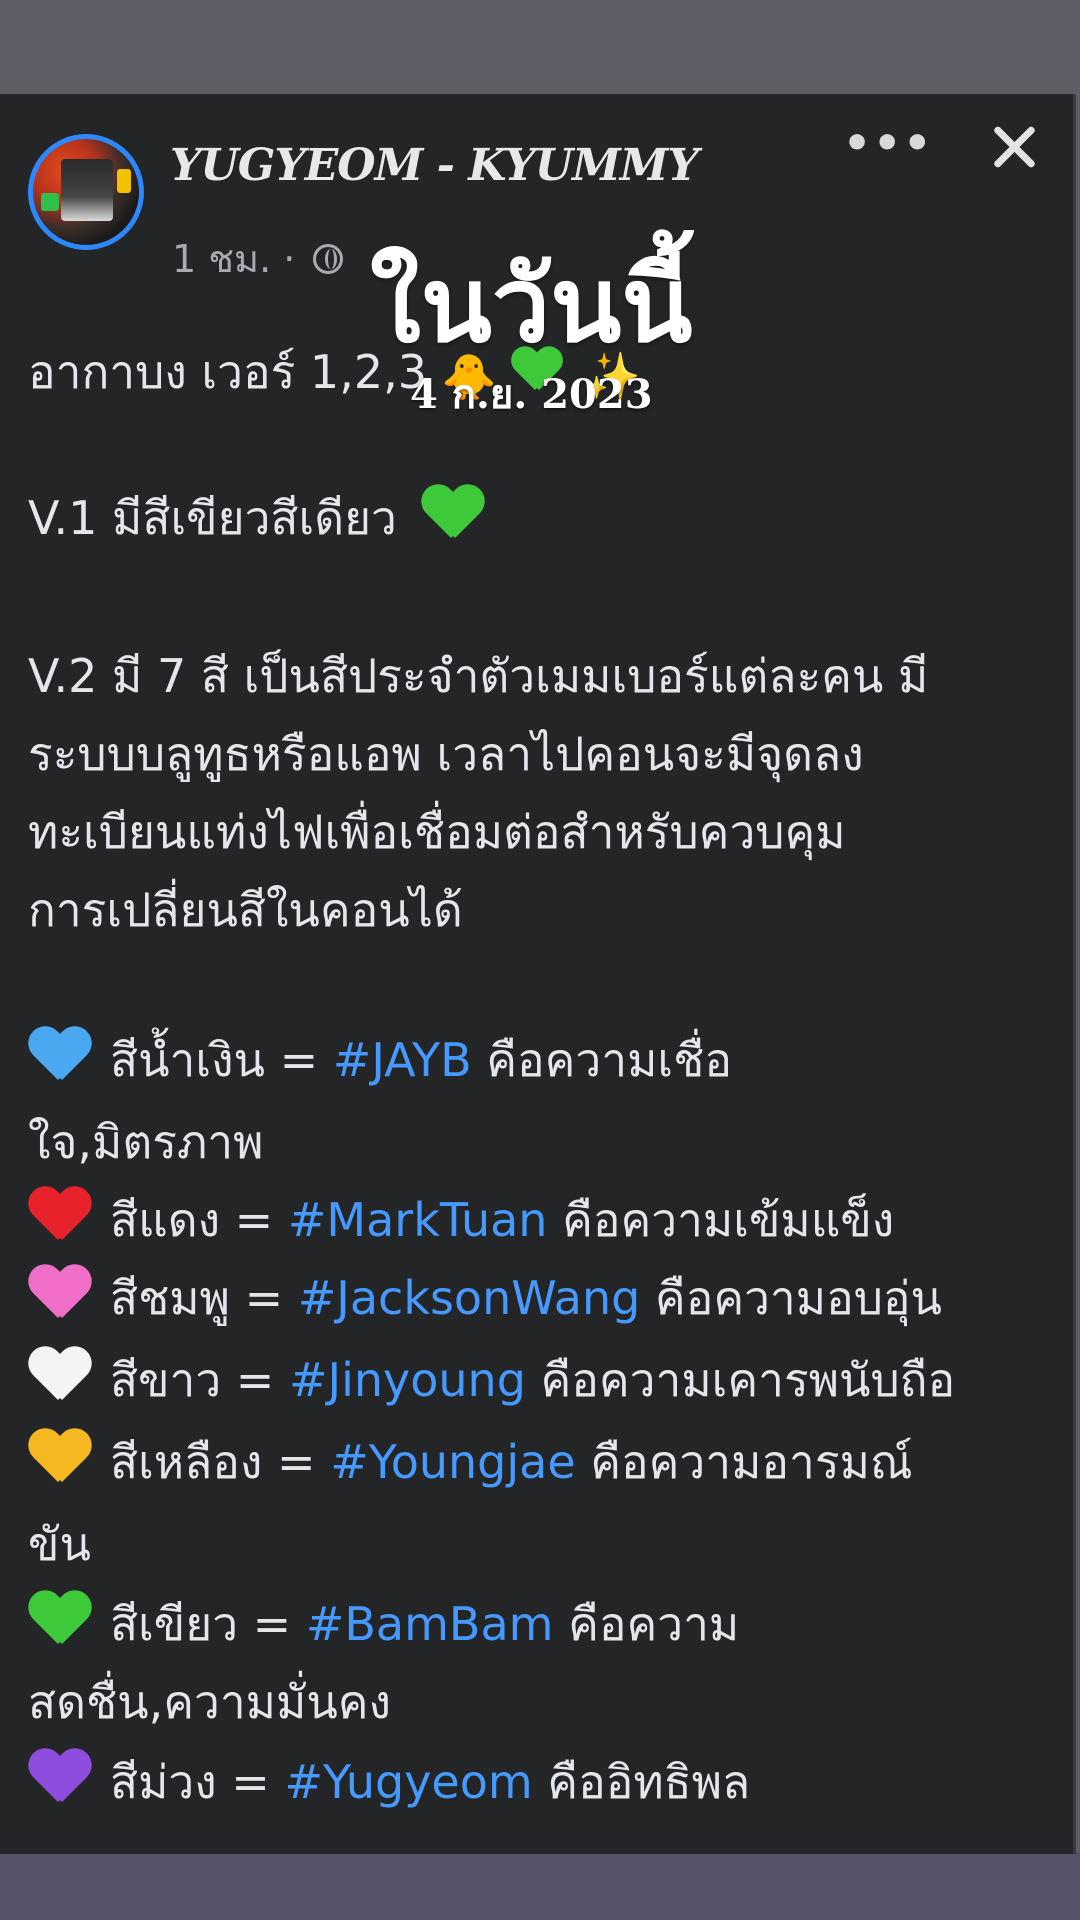 The image size is (1080, 1920). I want to click on overlay-date: 4 ก.ย. 2023, so click(531, 394).